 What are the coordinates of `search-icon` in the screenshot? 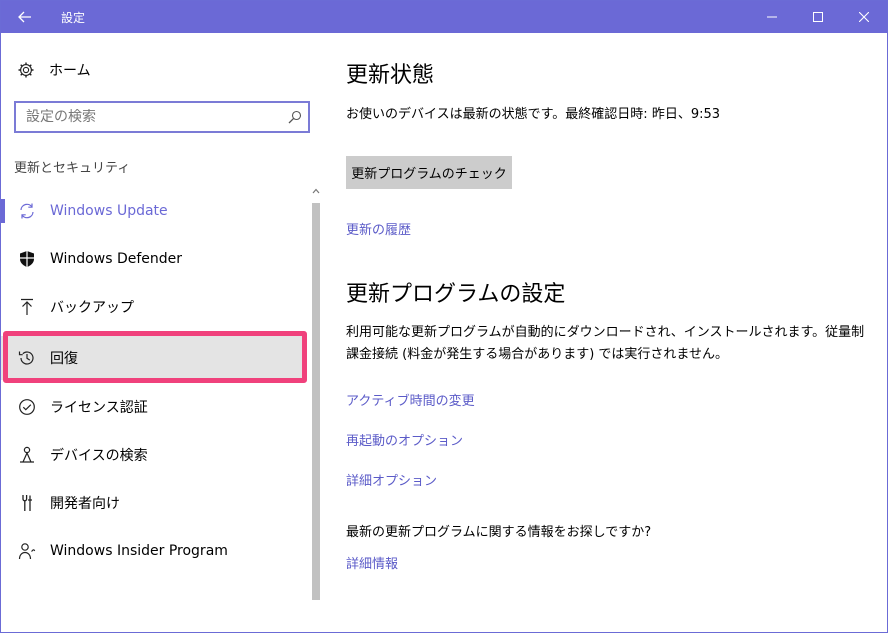 It's located at (295, 117).